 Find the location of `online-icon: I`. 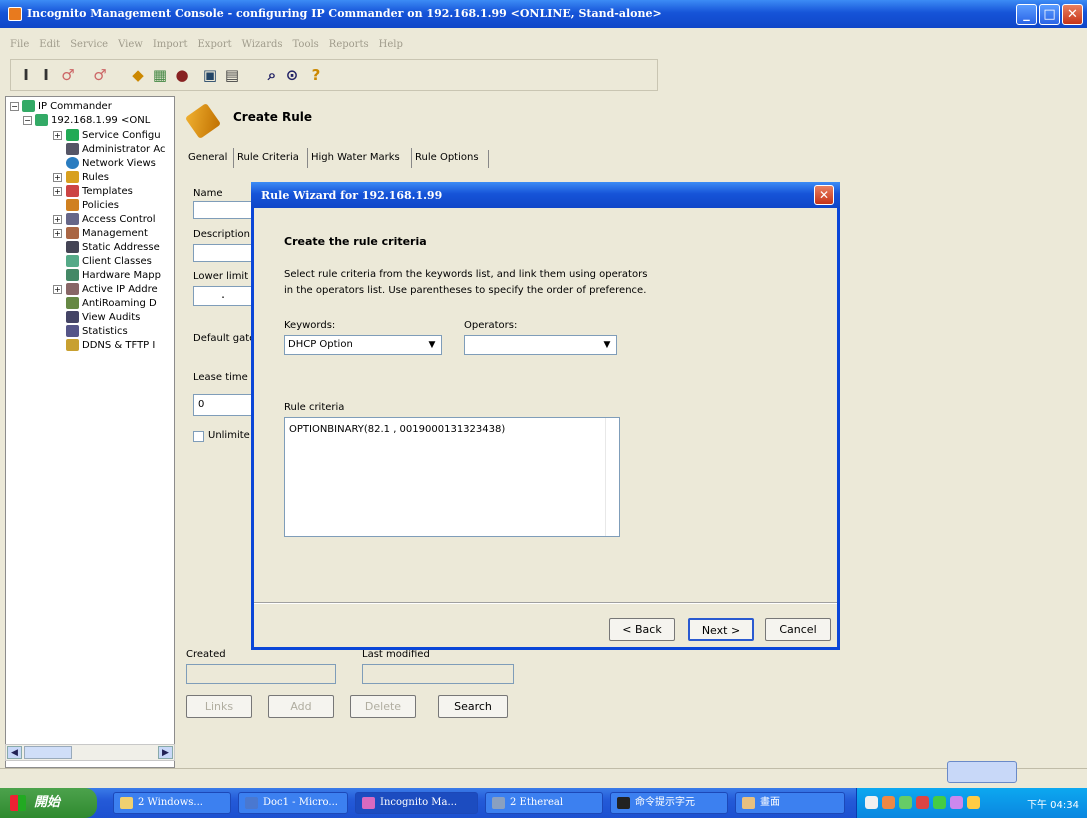

online-icon: I is located at coordinates (26, 75).